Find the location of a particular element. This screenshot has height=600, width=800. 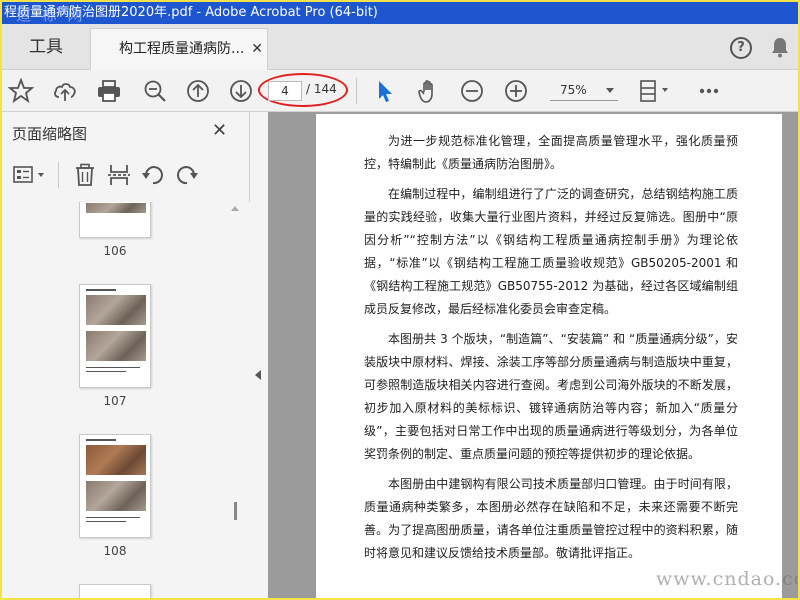

more-options-icon is located at coordinates (709, 91).